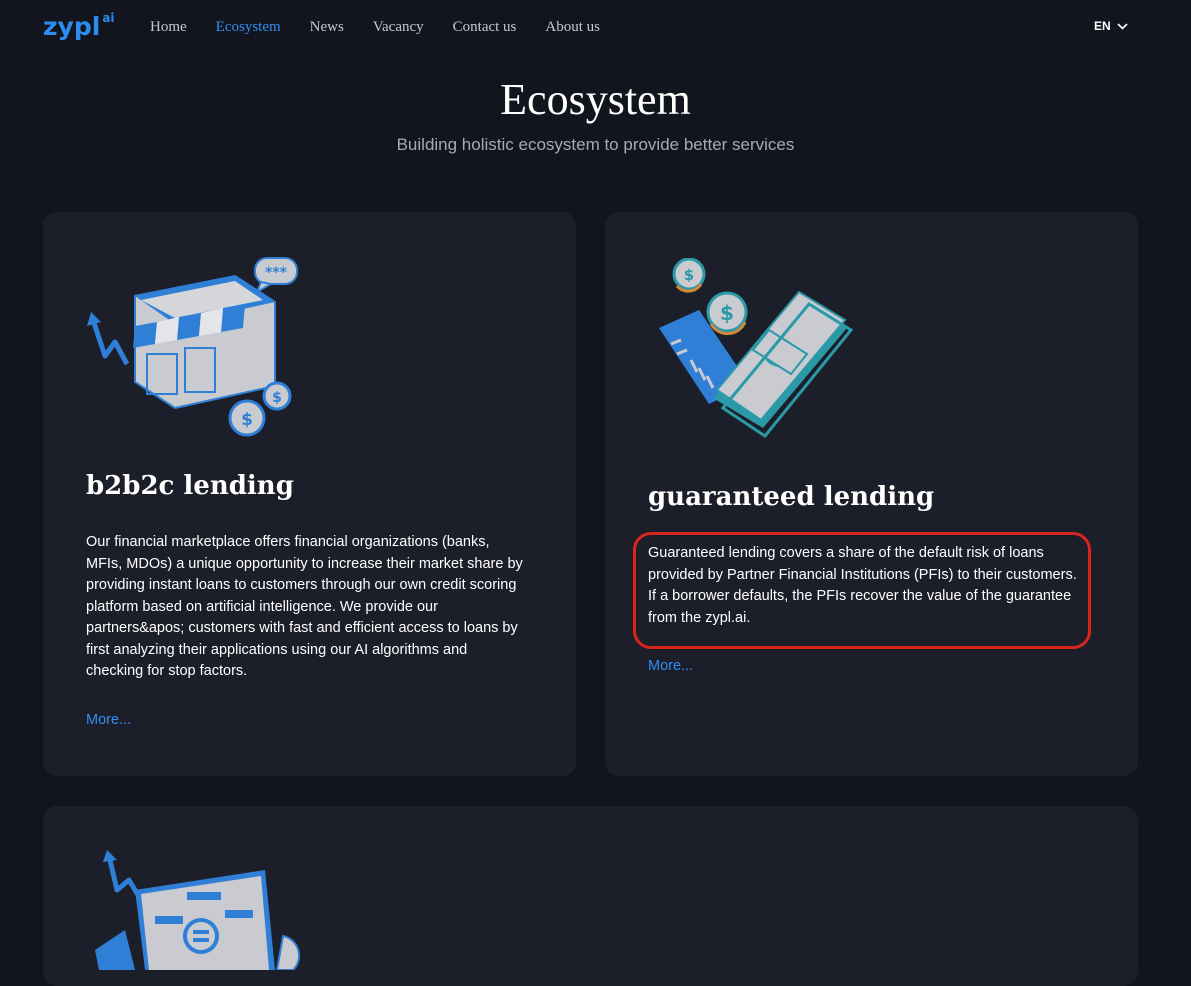 The width and height of the screenshot is (1191, 986). What do you see at coordinates (108, 18) in the screenshot?
I see `logo-sup: ai` at bounding box center [108, 18].